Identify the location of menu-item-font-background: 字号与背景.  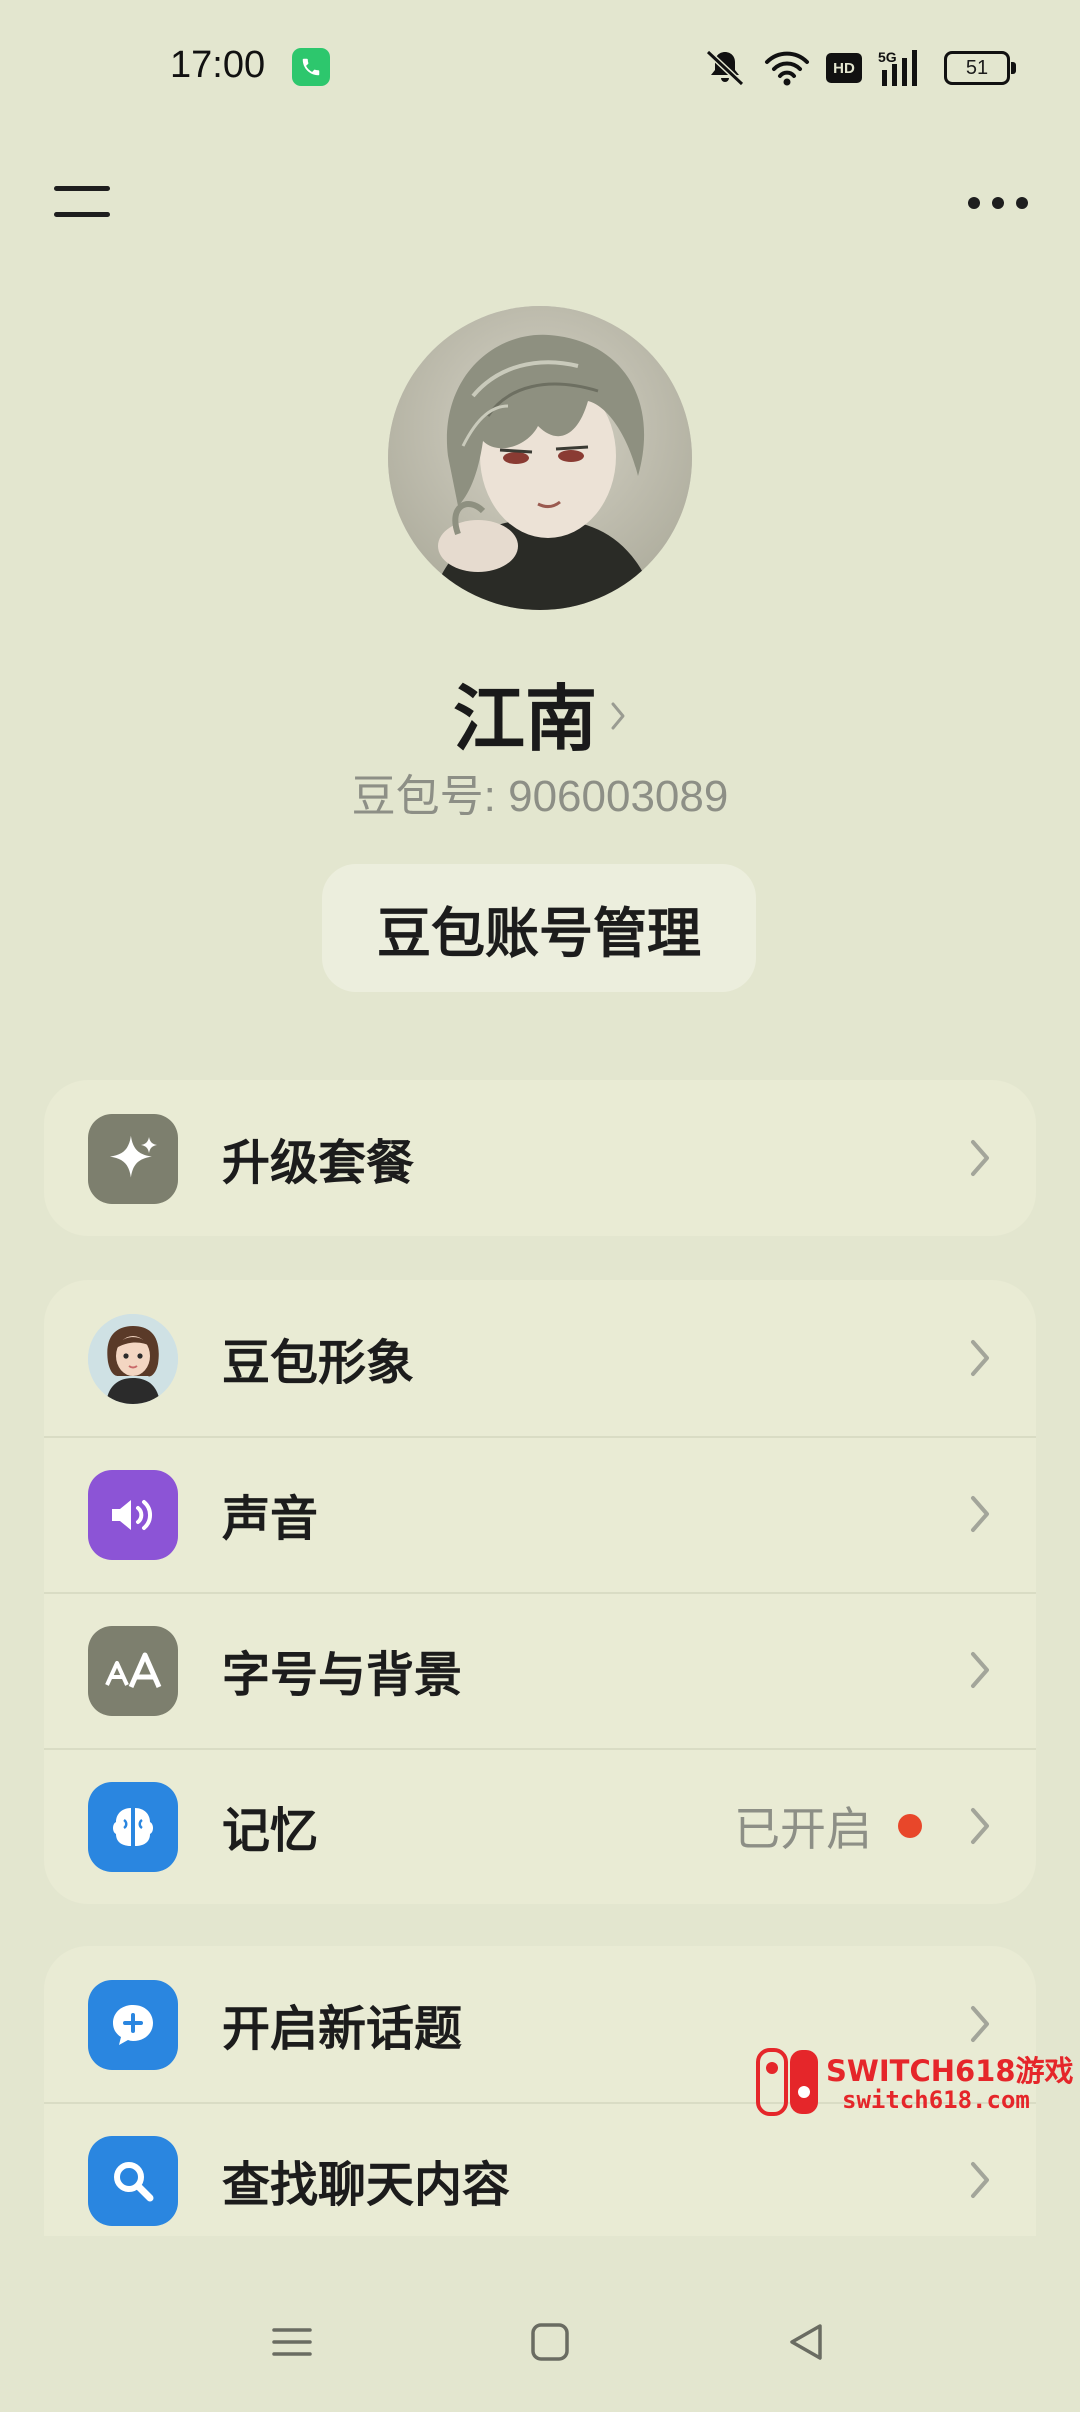
(540, 1670).